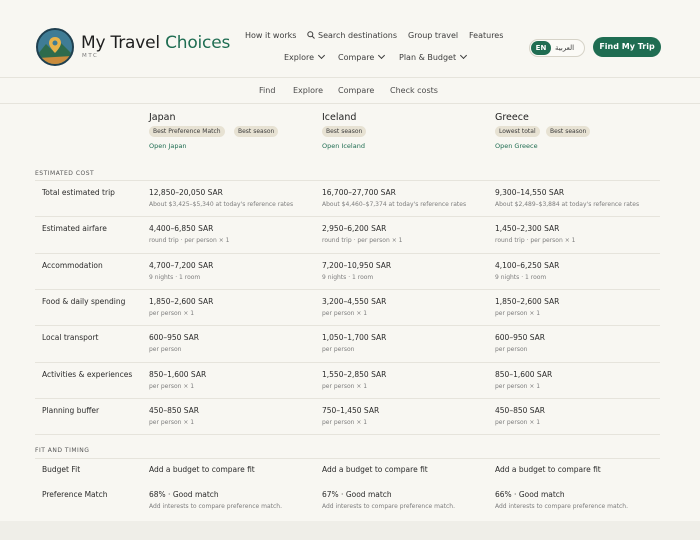 The width and height of the screenshot is (700, 540). Describe the element at coordinates (527, 229) in the screenshot. I see `cell-value: 1,450–2,300 SAR` at that location.